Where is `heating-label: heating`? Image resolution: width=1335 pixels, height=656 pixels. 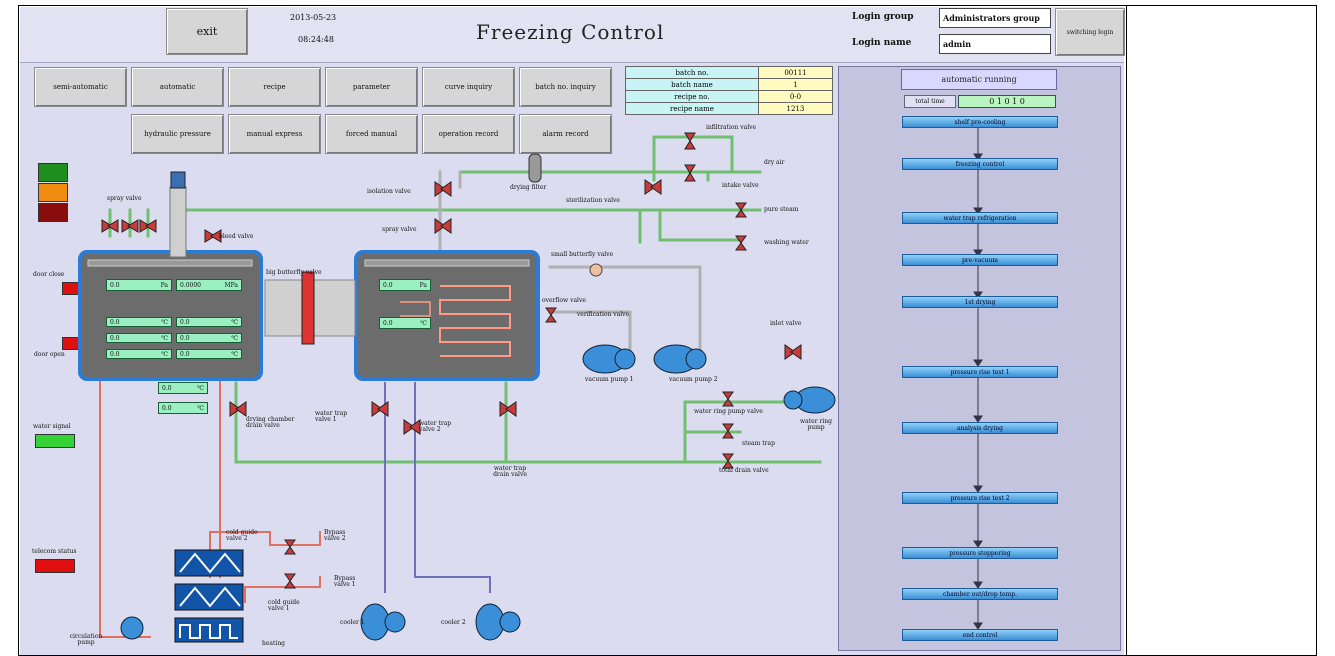 heating-label: heating is located at coordinates (274, 643).